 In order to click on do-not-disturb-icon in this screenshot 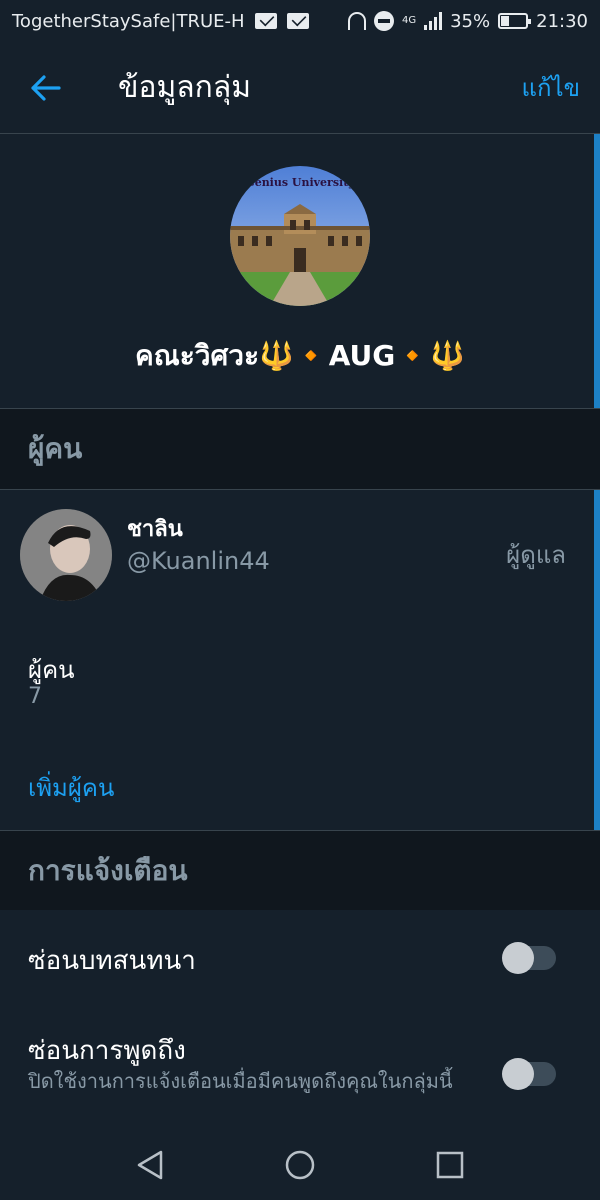, I will do `click(383, 21)`.